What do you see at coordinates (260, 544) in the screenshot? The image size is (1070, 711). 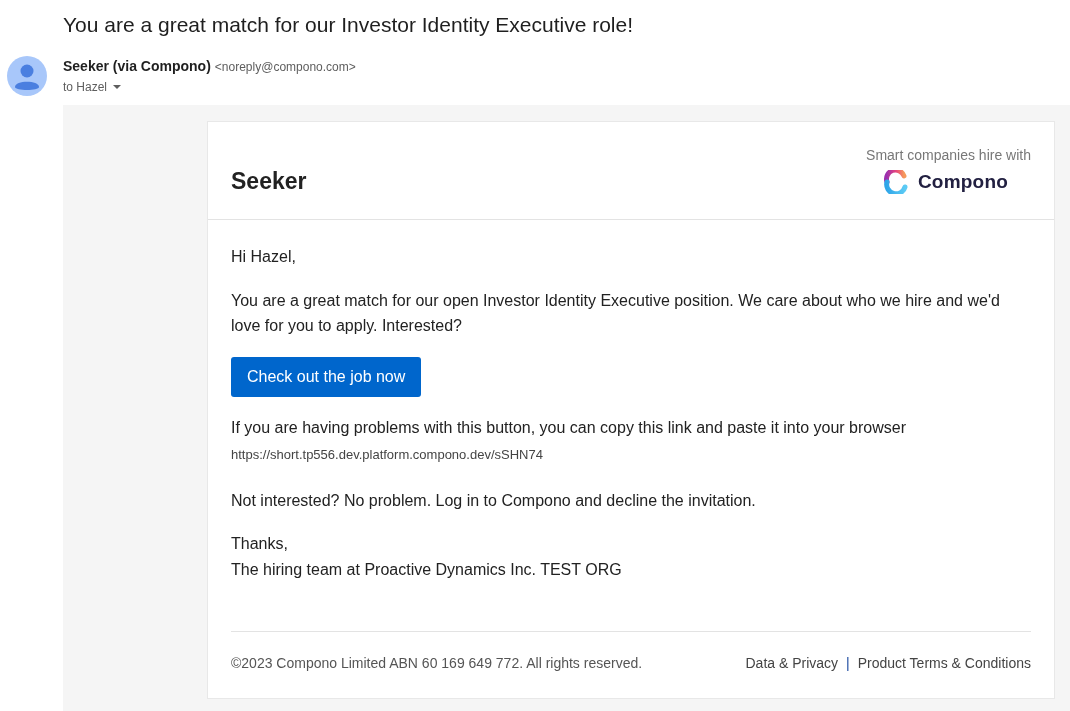 I see `signoff-line: Thanks,` at bounding box center [260, 544].